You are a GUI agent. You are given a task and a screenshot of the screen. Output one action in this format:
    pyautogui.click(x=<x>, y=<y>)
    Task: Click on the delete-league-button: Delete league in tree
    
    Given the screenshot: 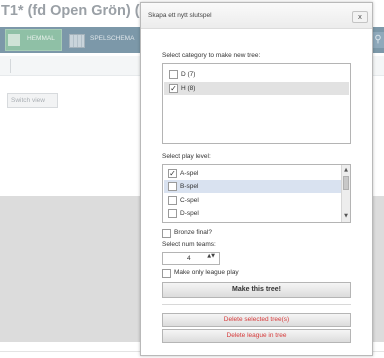 What is the action you would take?
    pyautogui.click(x=256, y=336)
    